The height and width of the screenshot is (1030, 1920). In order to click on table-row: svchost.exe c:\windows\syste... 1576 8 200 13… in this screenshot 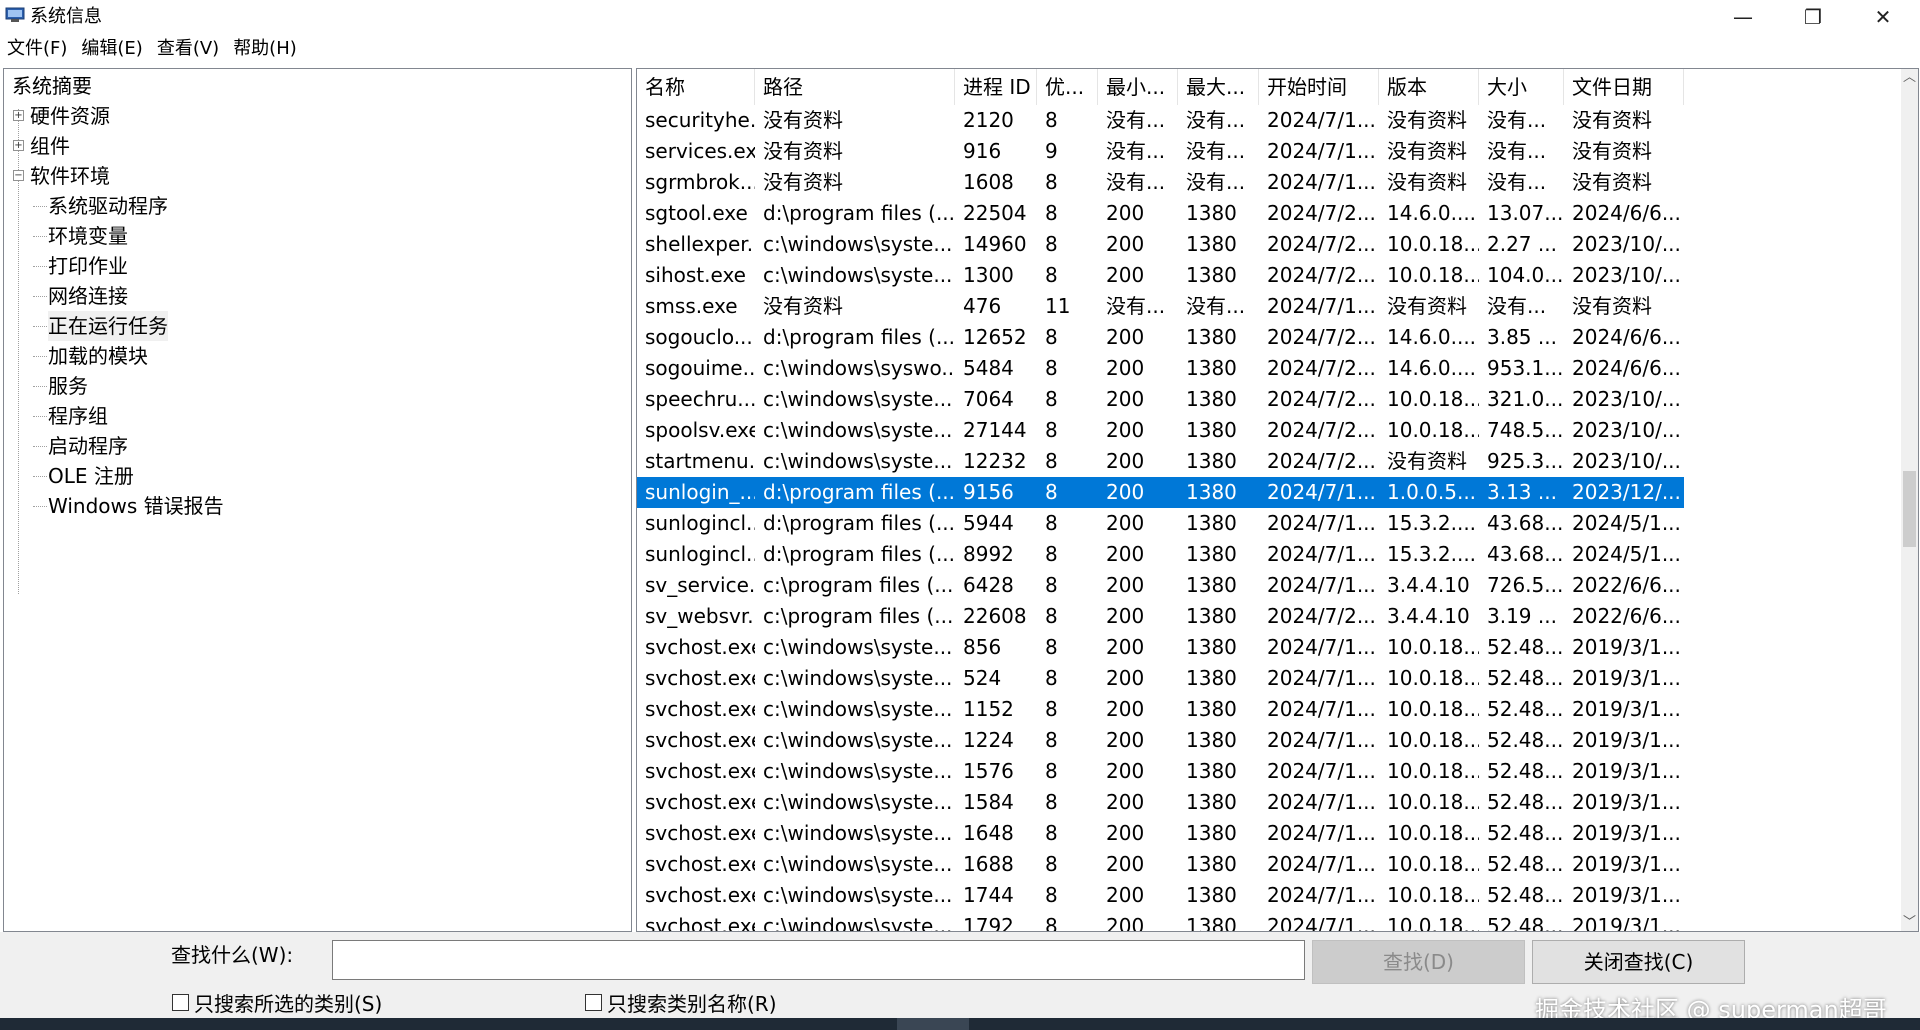, I will do `click(1270, 771)`.